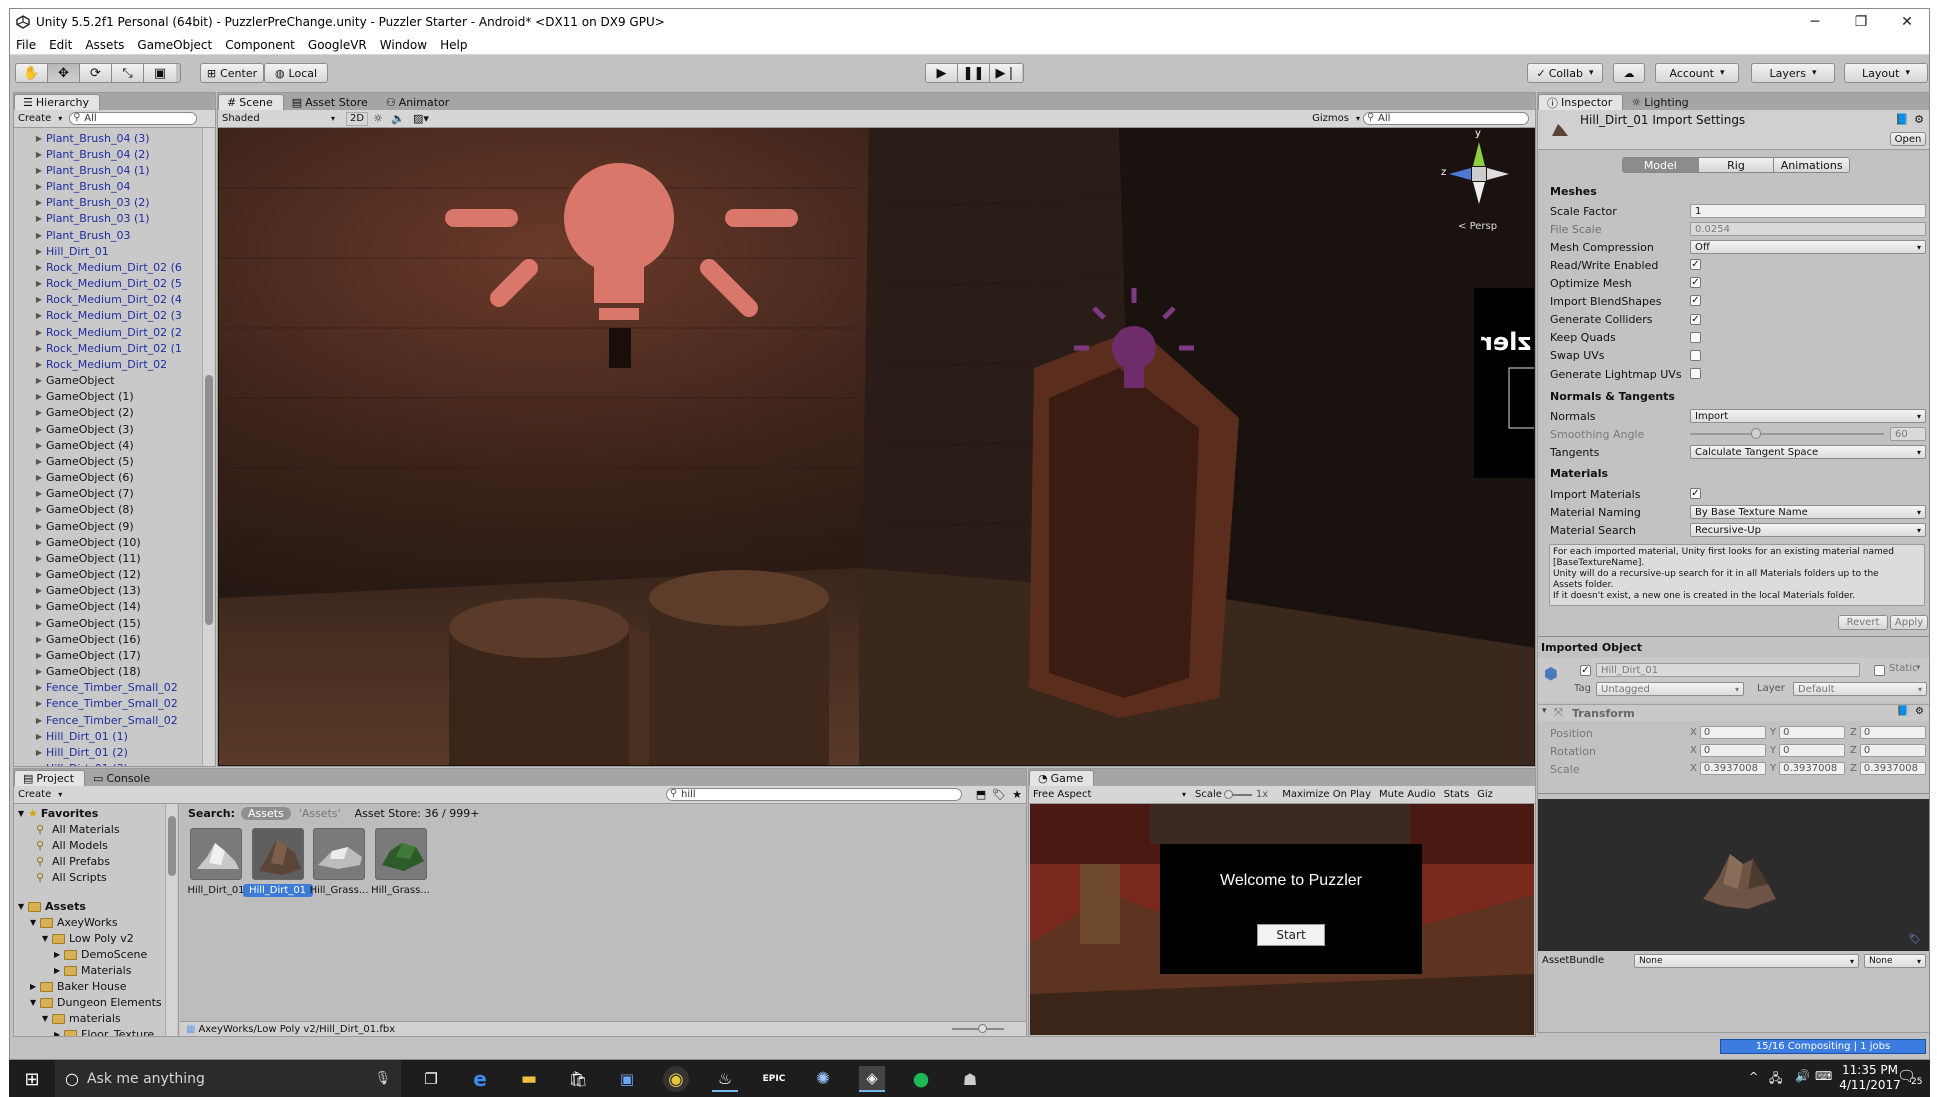 This screenshot has width=1937, height=1097. Describe the element at coordinates (1728, 768) in the screenshot. I see `transform-x-field: X 0.3937008` at that location.